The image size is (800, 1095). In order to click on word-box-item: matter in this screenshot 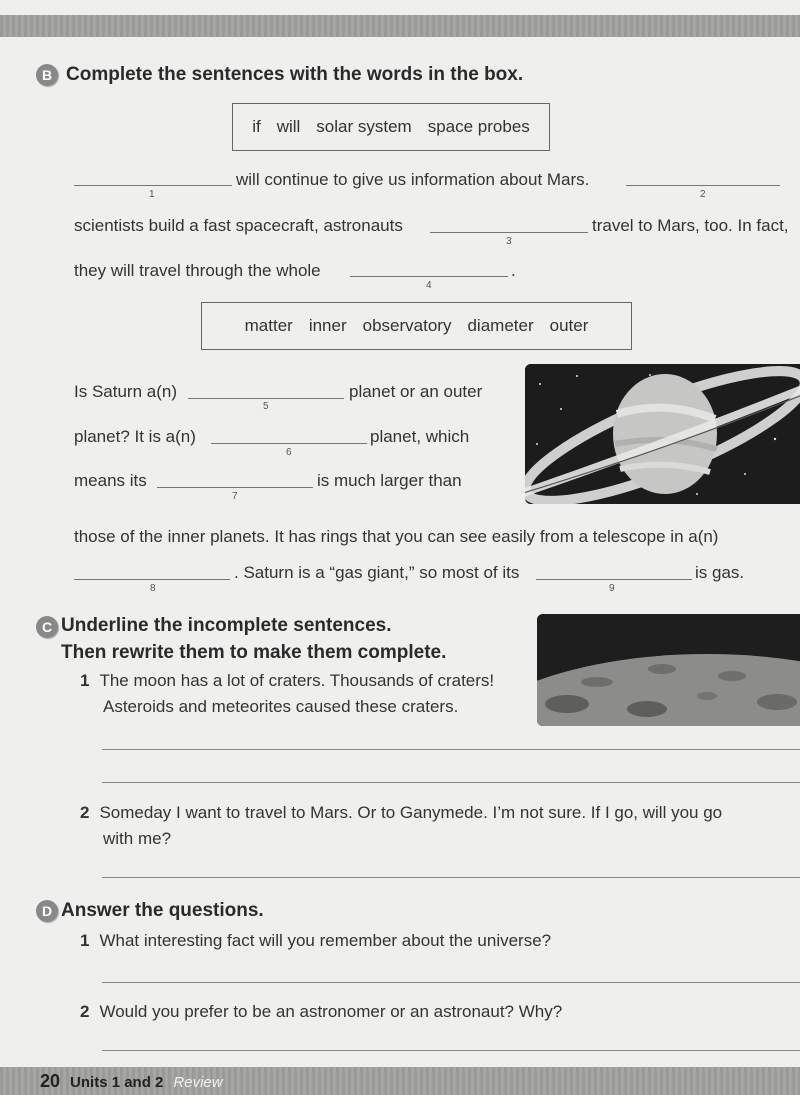, I will do `click(268, 325)`.